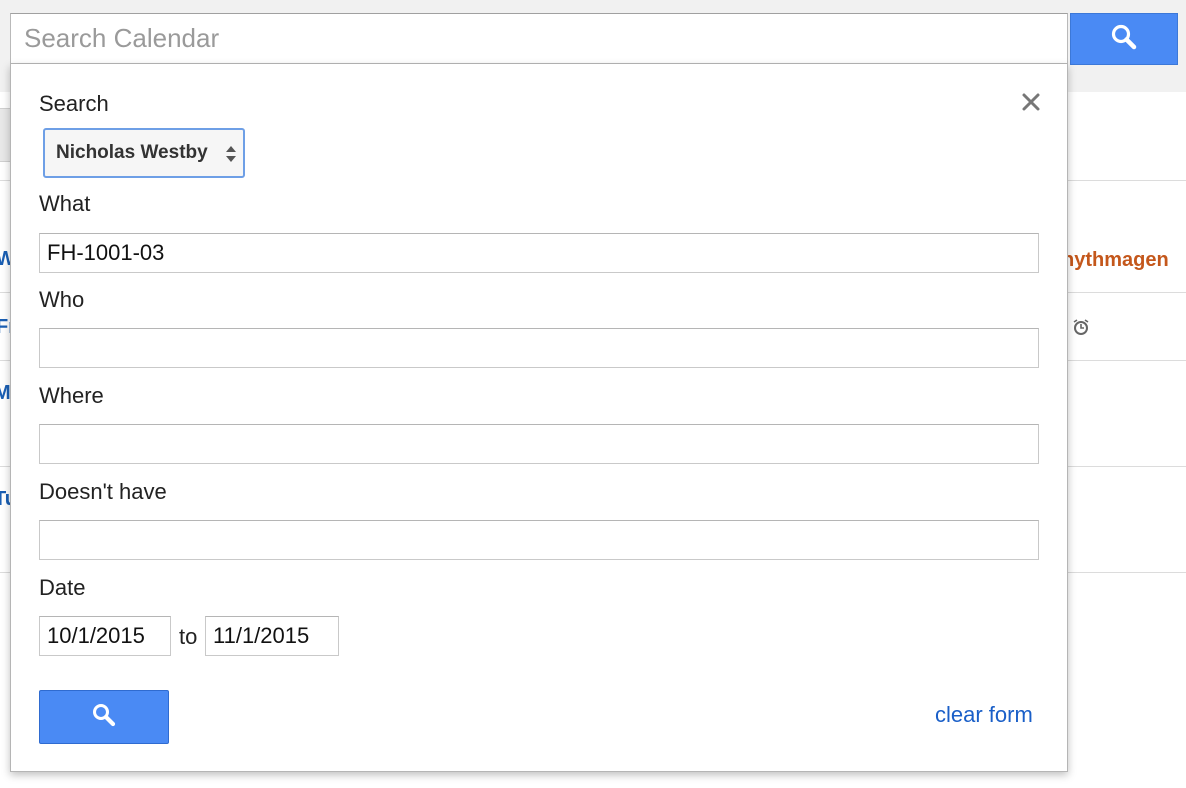 This screenshot has height=788, width=1186. Describe the element at coordinates (539, 444) in the screenshot. I see `where-field` at that location.